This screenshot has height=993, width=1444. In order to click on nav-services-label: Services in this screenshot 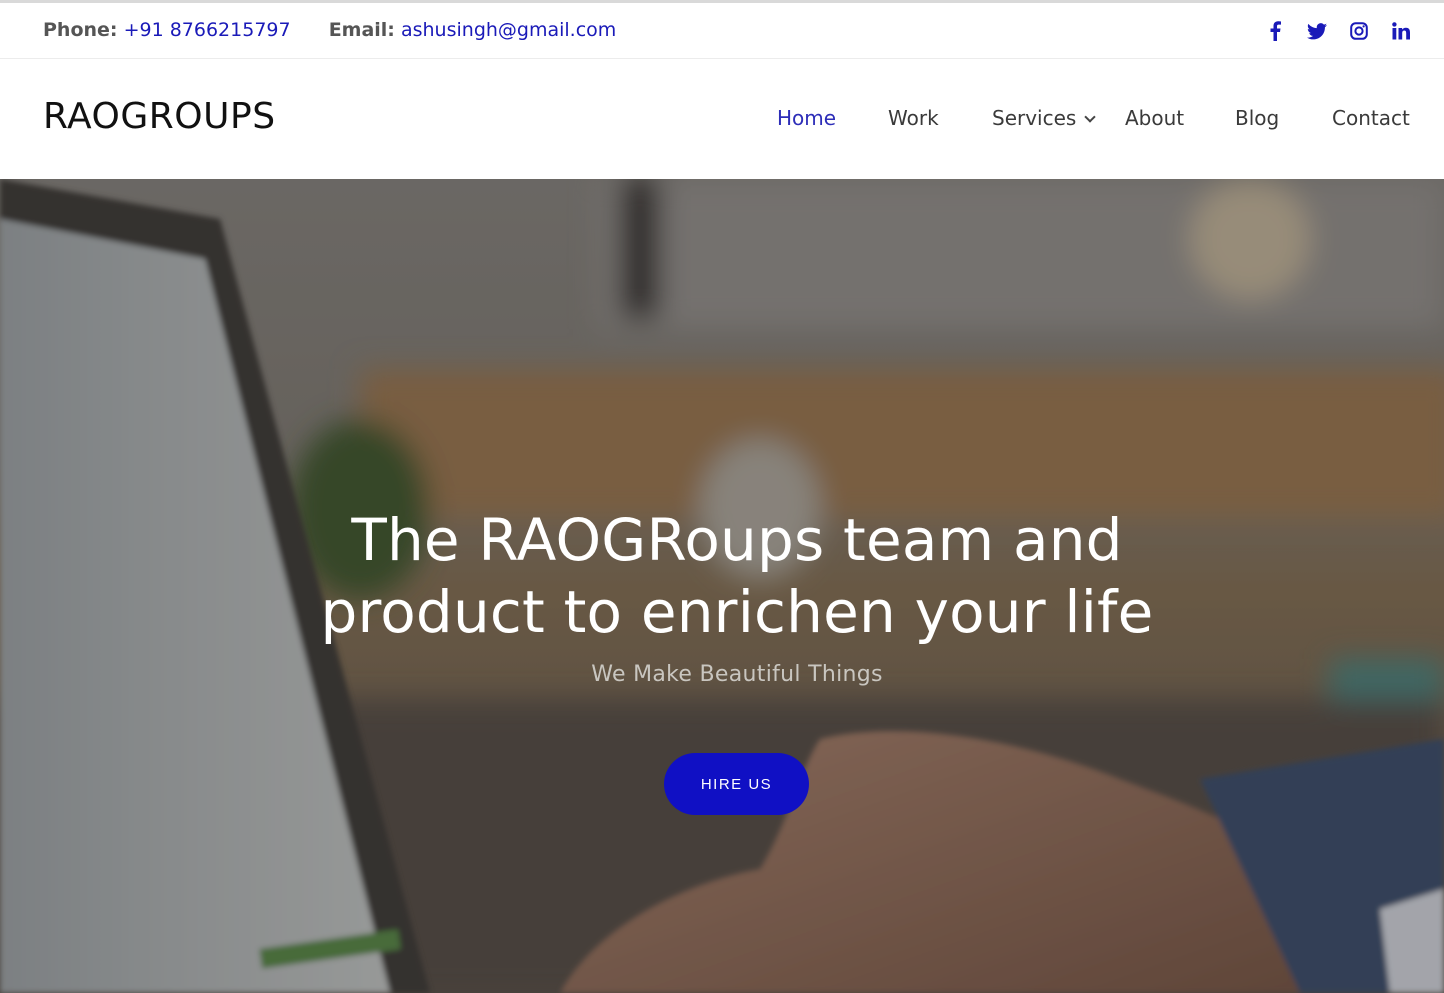, I will do `click(1034, 118)`.